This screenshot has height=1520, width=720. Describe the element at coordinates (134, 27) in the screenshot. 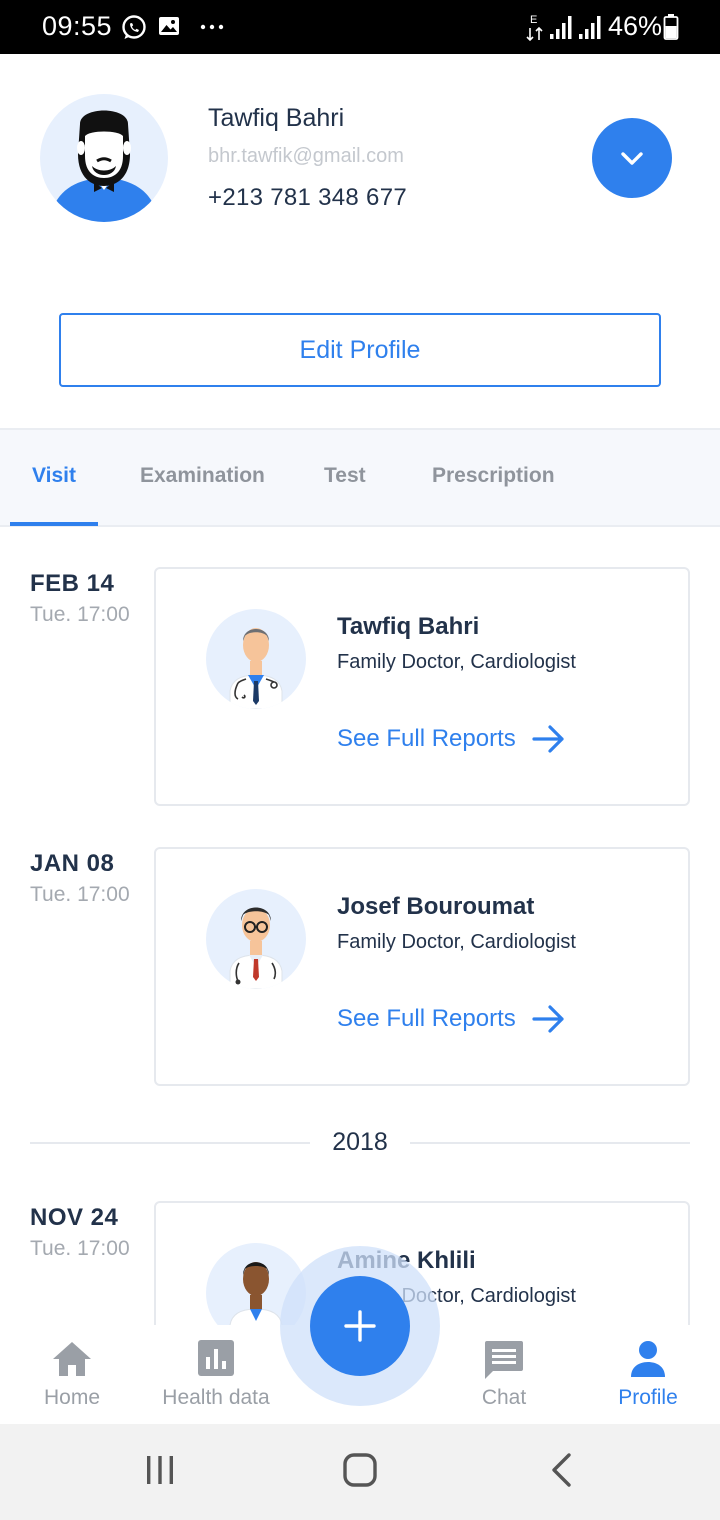

I see `whatsapp-icon` at that location.